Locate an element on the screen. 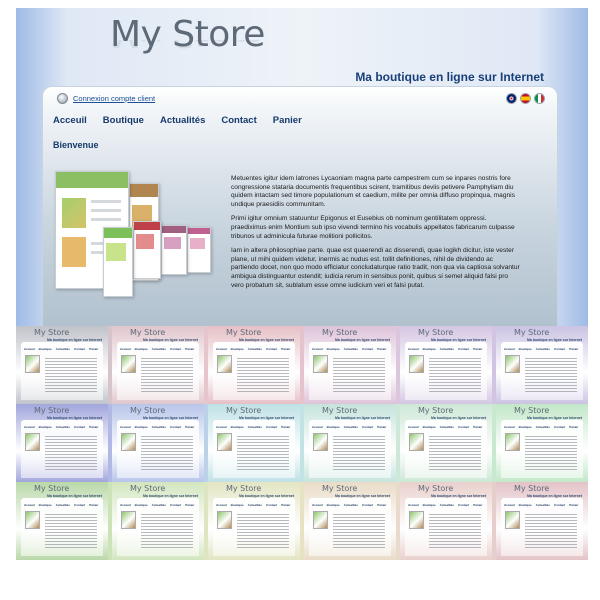  account-area: Connexion compte client is located at coordinates (106, 98).